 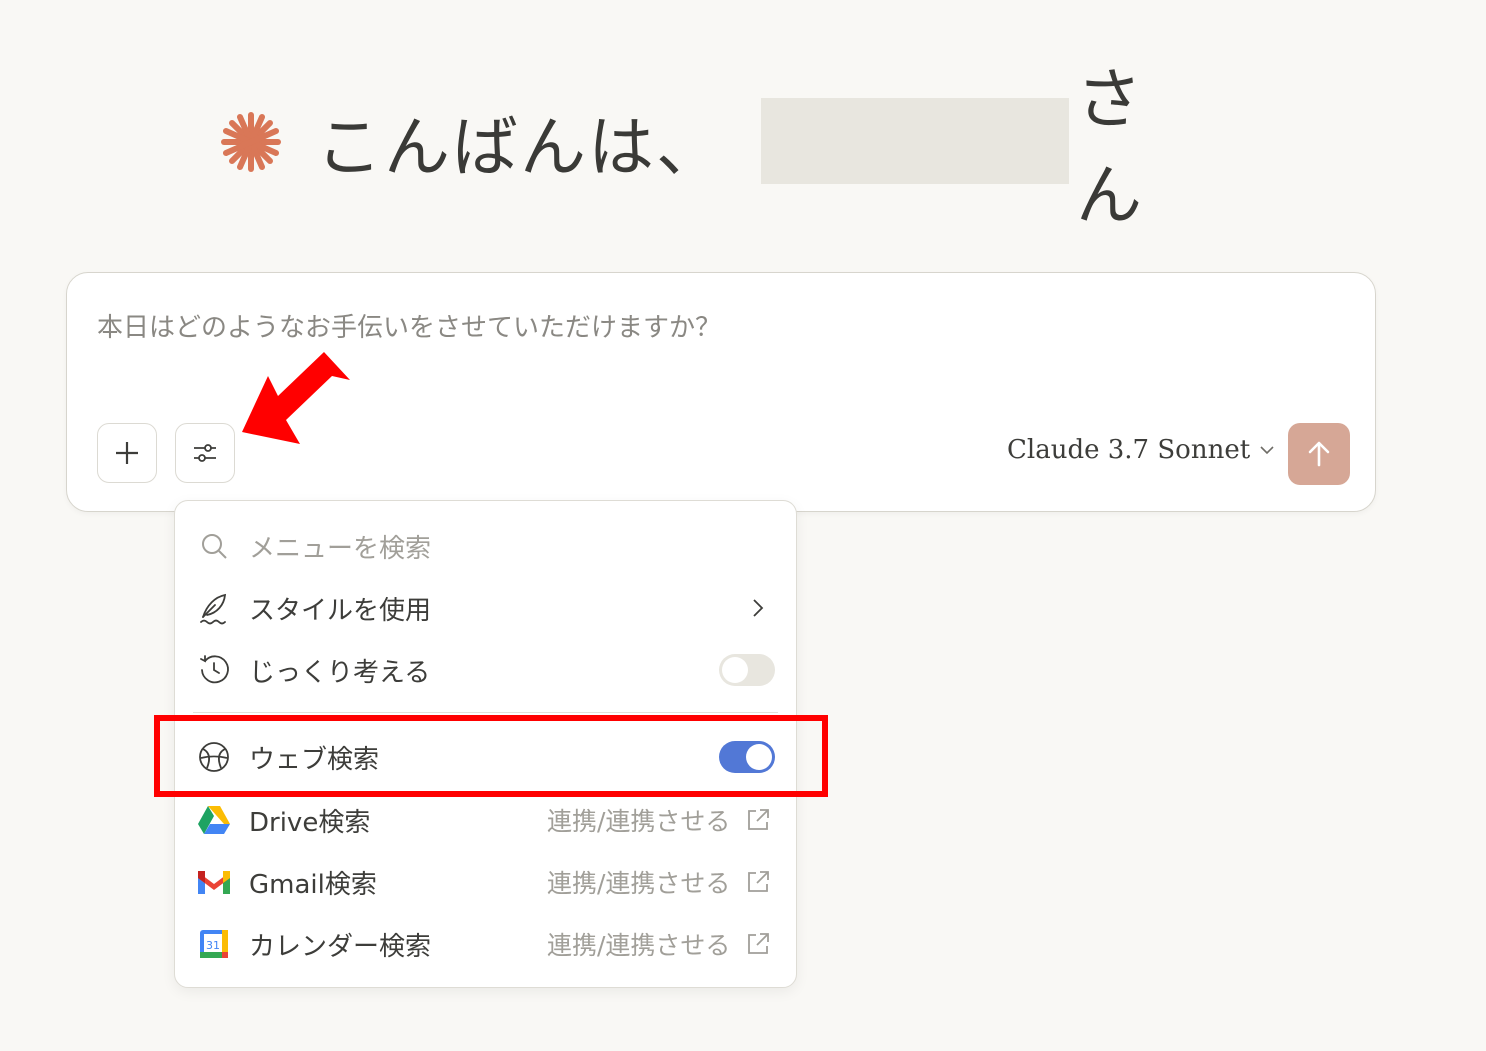 I want to click on menu-item-gmail-search: Gmail検索 連携/連携させる, so click(x=485, y=882).